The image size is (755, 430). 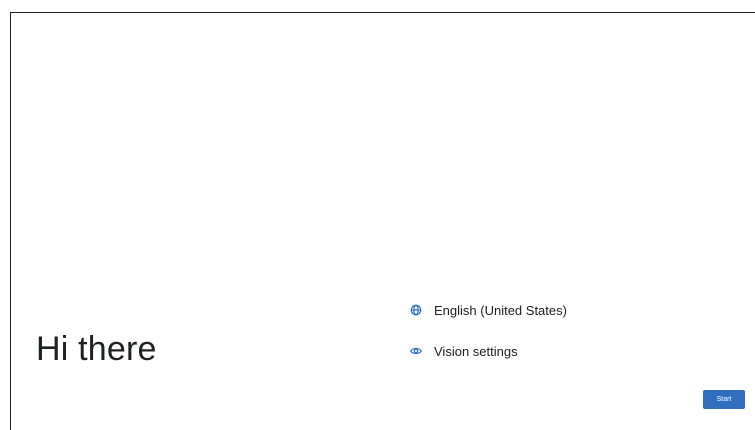 I want to click on language-label: English (United States), so click(x=500, y=310).